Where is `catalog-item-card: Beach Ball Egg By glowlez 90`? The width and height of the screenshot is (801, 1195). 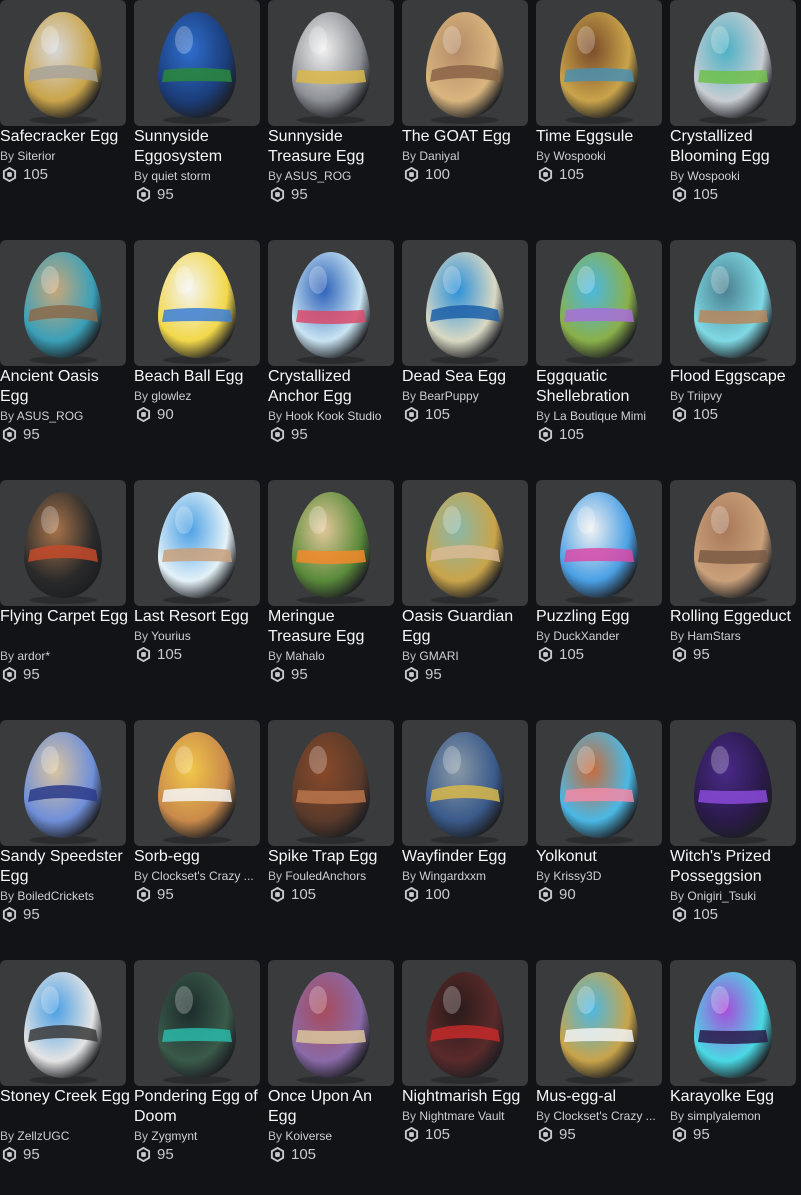 catalog-item-card: Beach Ball Egg By glowlez 90 is located at coordinates (197, 357).